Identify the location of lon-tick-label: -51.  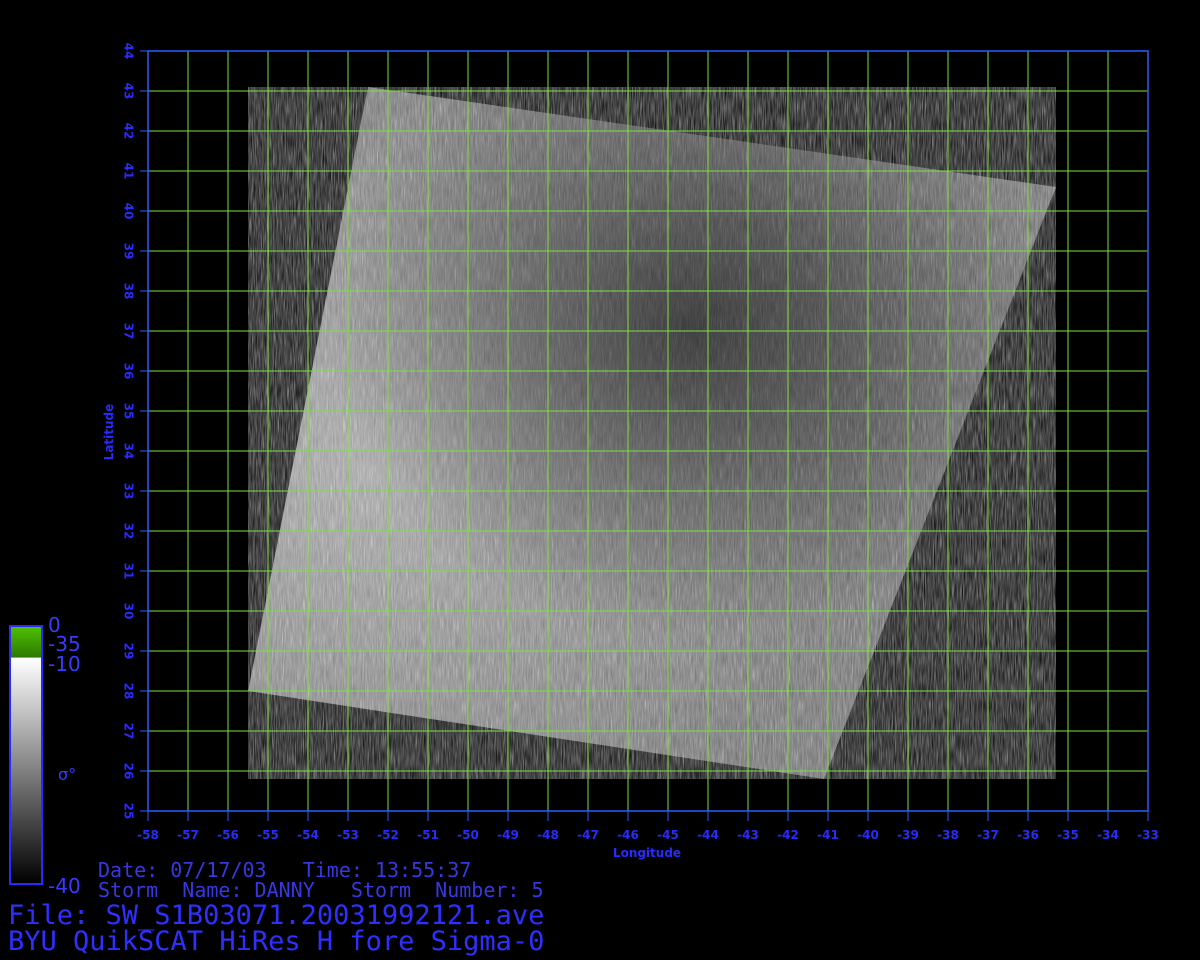
(428, 835).